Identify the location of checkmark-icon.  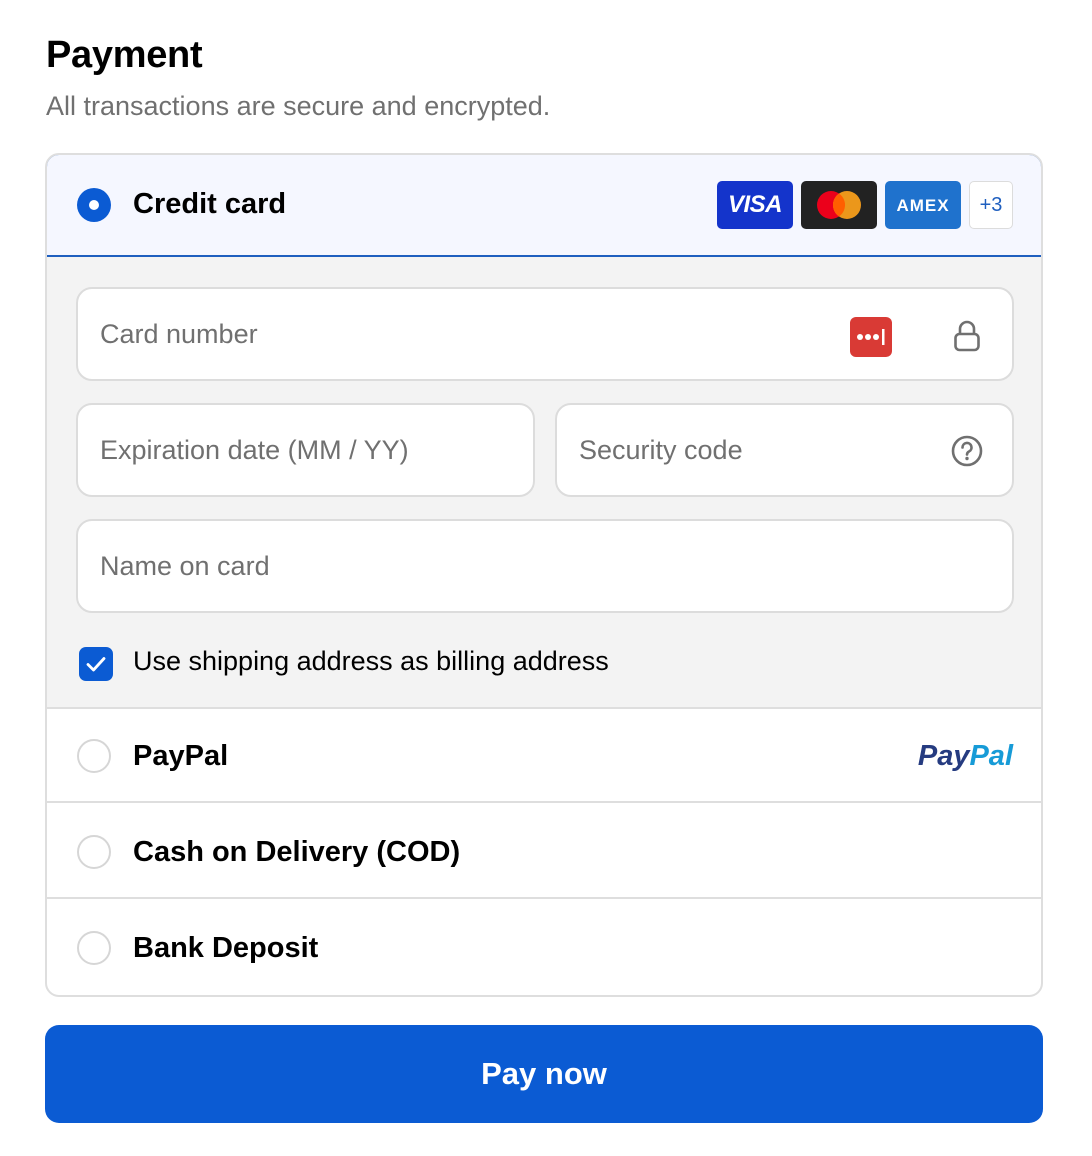
(96, 664).